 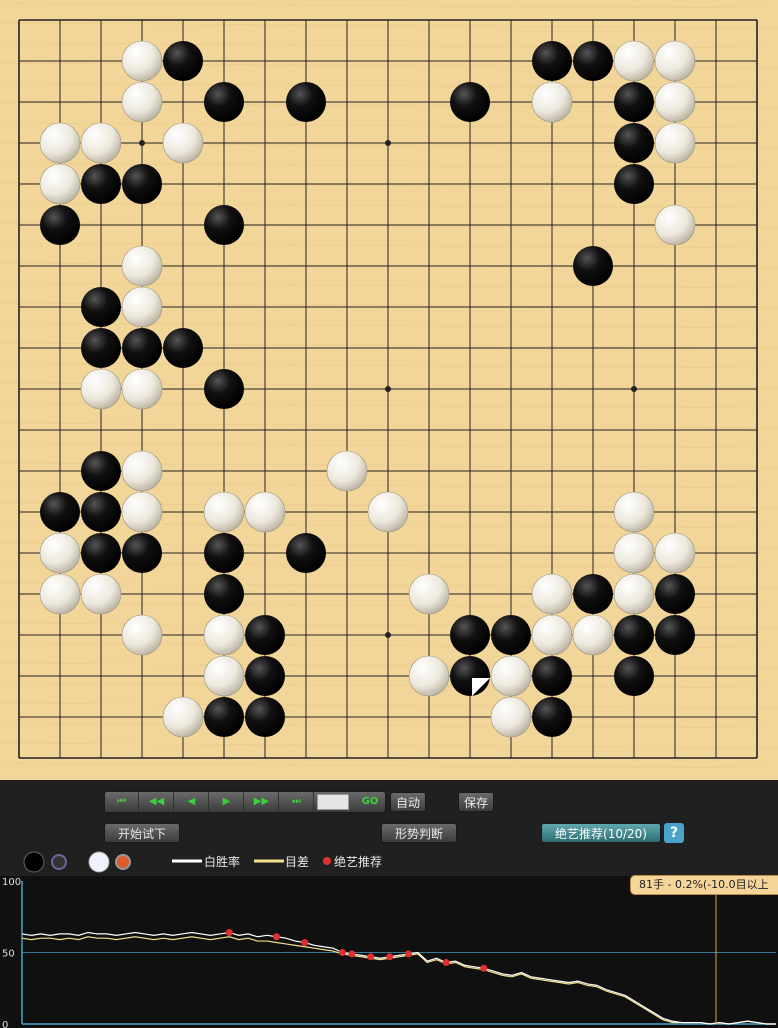 What do you see at coordinates (601, 833) in the screenshot?
I see `ai-recommend-button: 绝艺推荐(10/20)` at bounding box center [601, 833].